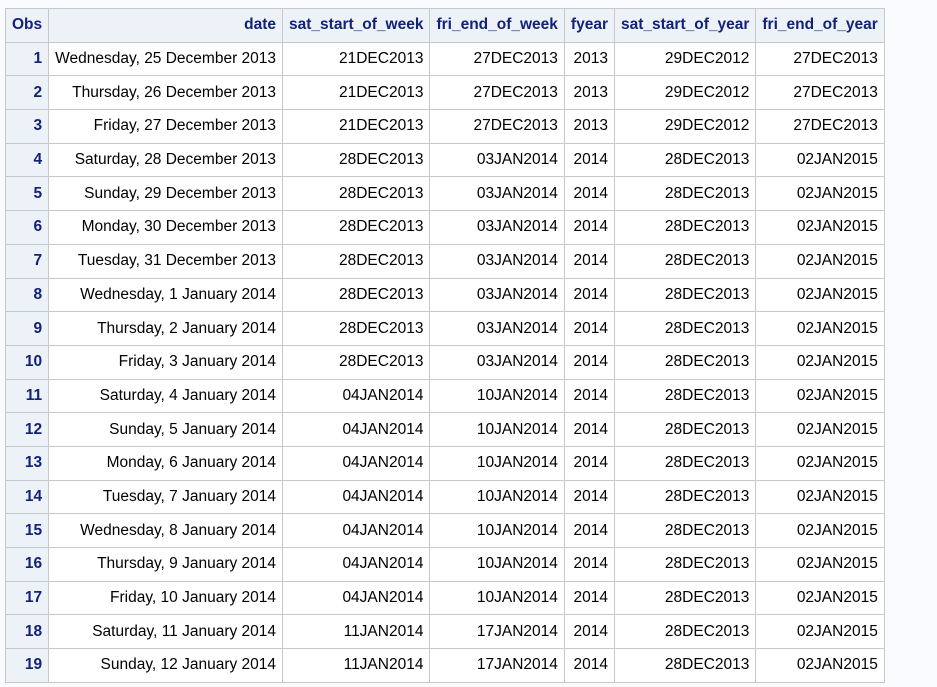  I want to click on cell-date: Wednesday, 1 January 2014, so click(166, 295).